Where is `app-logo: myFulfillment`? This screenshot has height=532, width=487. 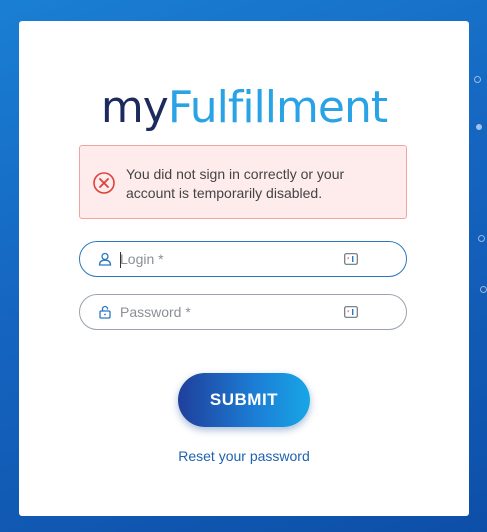 app-logo: myFulfillment is located at coordinates (244, 108).